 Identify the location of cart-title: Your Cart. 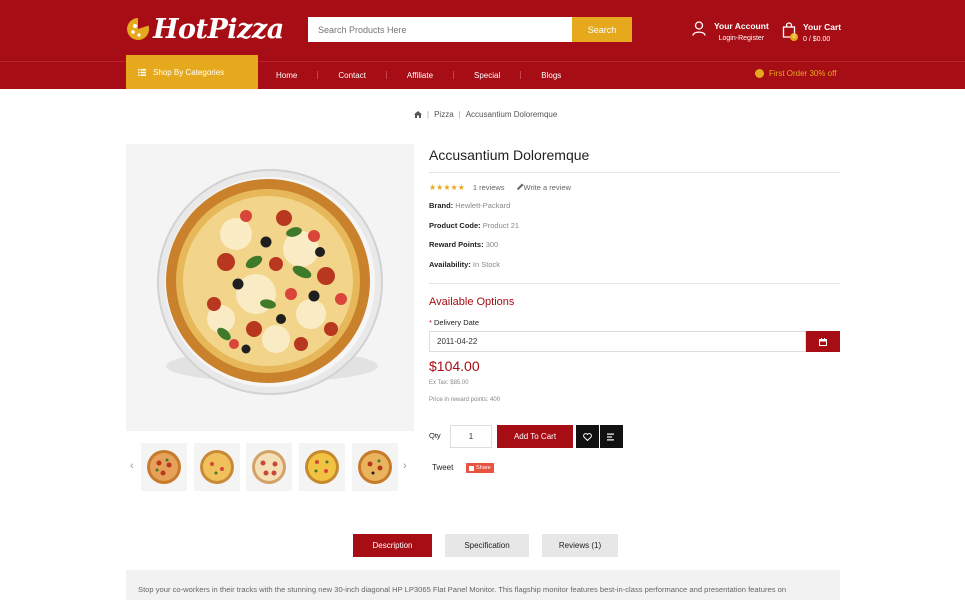
(822, 27).